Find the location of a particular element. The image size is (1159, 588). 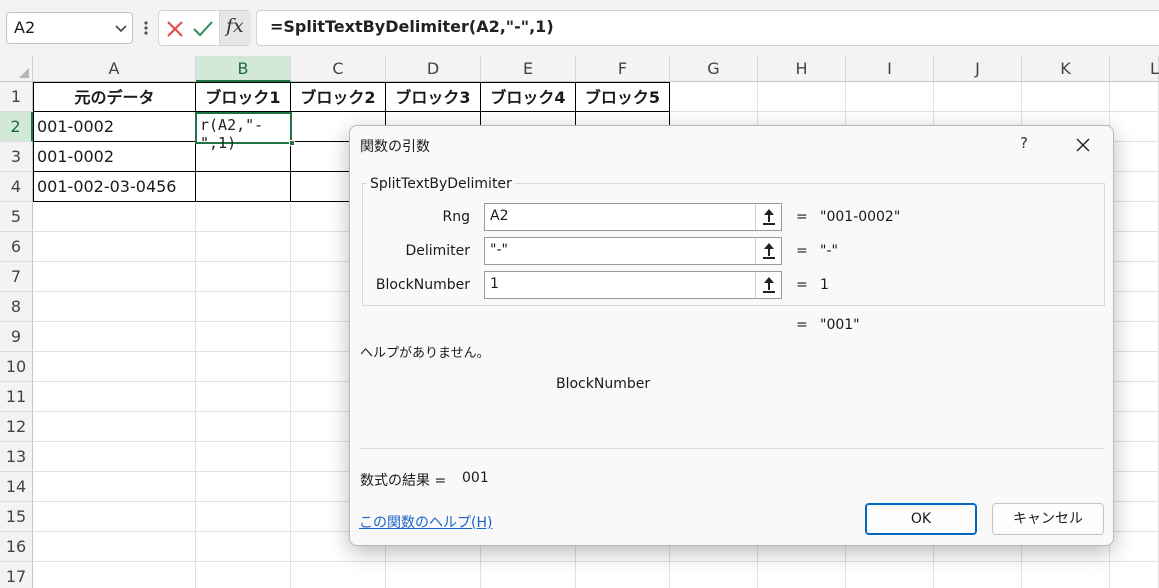

table-cell-a2: 001-0002 is located at coordinates (114, 127).